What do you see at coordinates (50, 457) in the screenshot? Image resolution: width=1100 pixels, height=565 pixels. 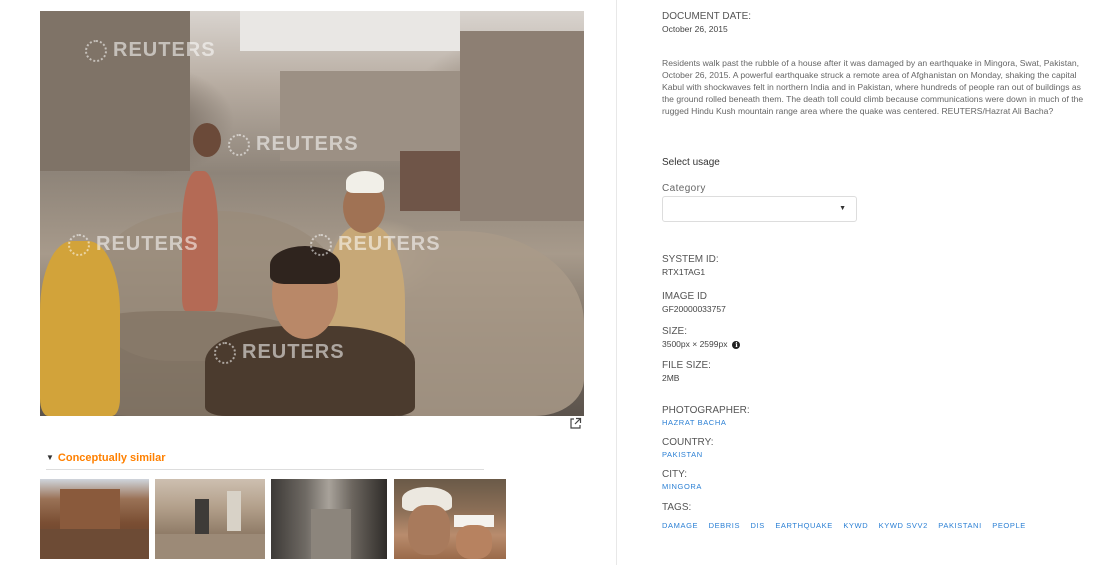 I see `caret-down-icon: ▼` at bounding box center [50, 457].